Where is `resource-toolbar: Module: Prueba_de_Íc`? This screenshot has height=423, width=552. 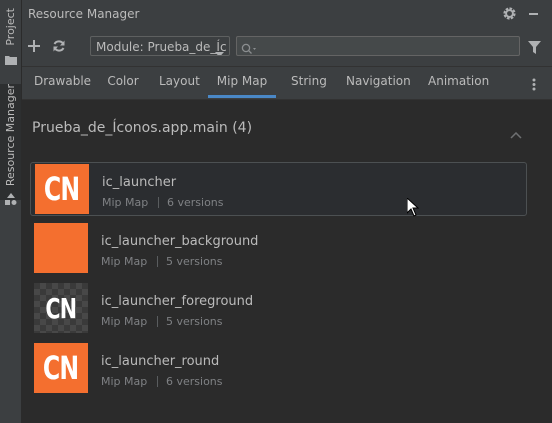 resource-toolbar: Module: Prueba_de_Íc is located at coordinates (287, 47).